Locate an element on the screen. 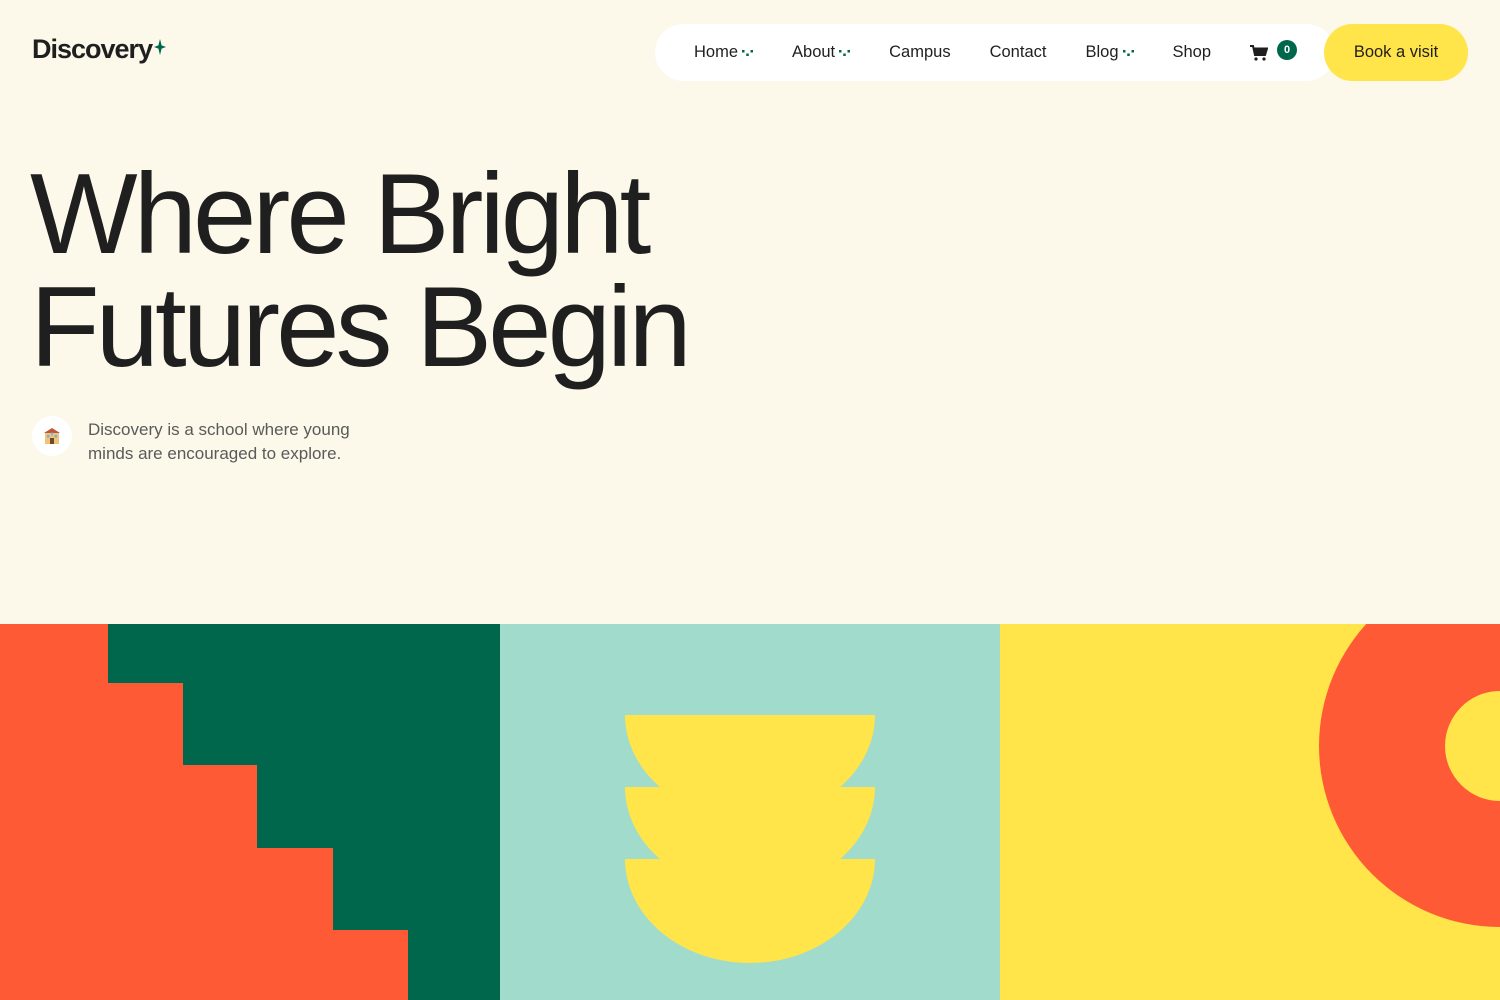 The image size is (1500, 1000). main-nav: Home About Campus Contact Blog Shop 0 is located at coordinates (995, 52).